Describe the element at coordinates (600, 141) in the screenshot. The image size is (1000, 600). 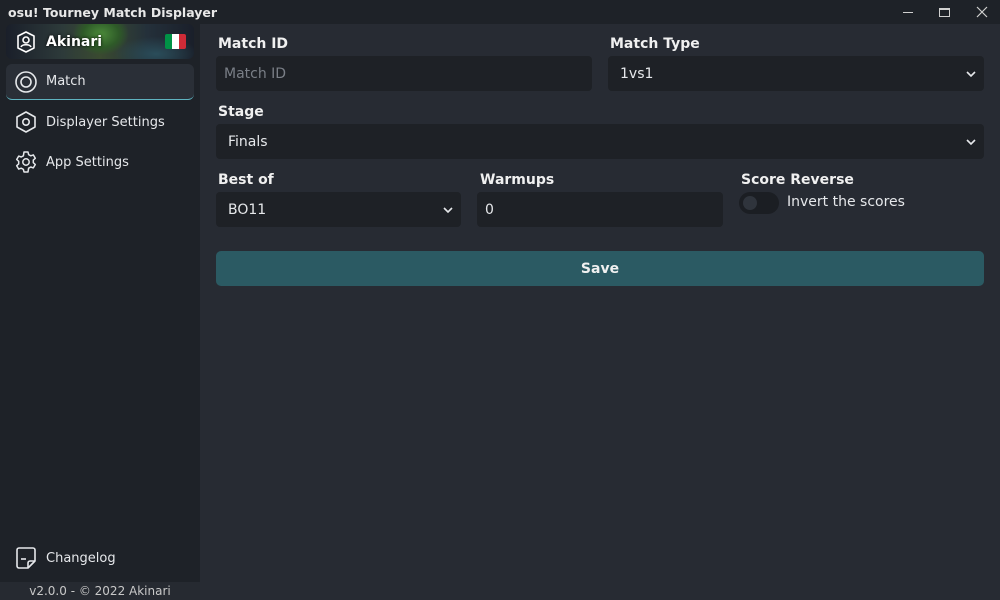
I see `stage-select: Finals` at that location.